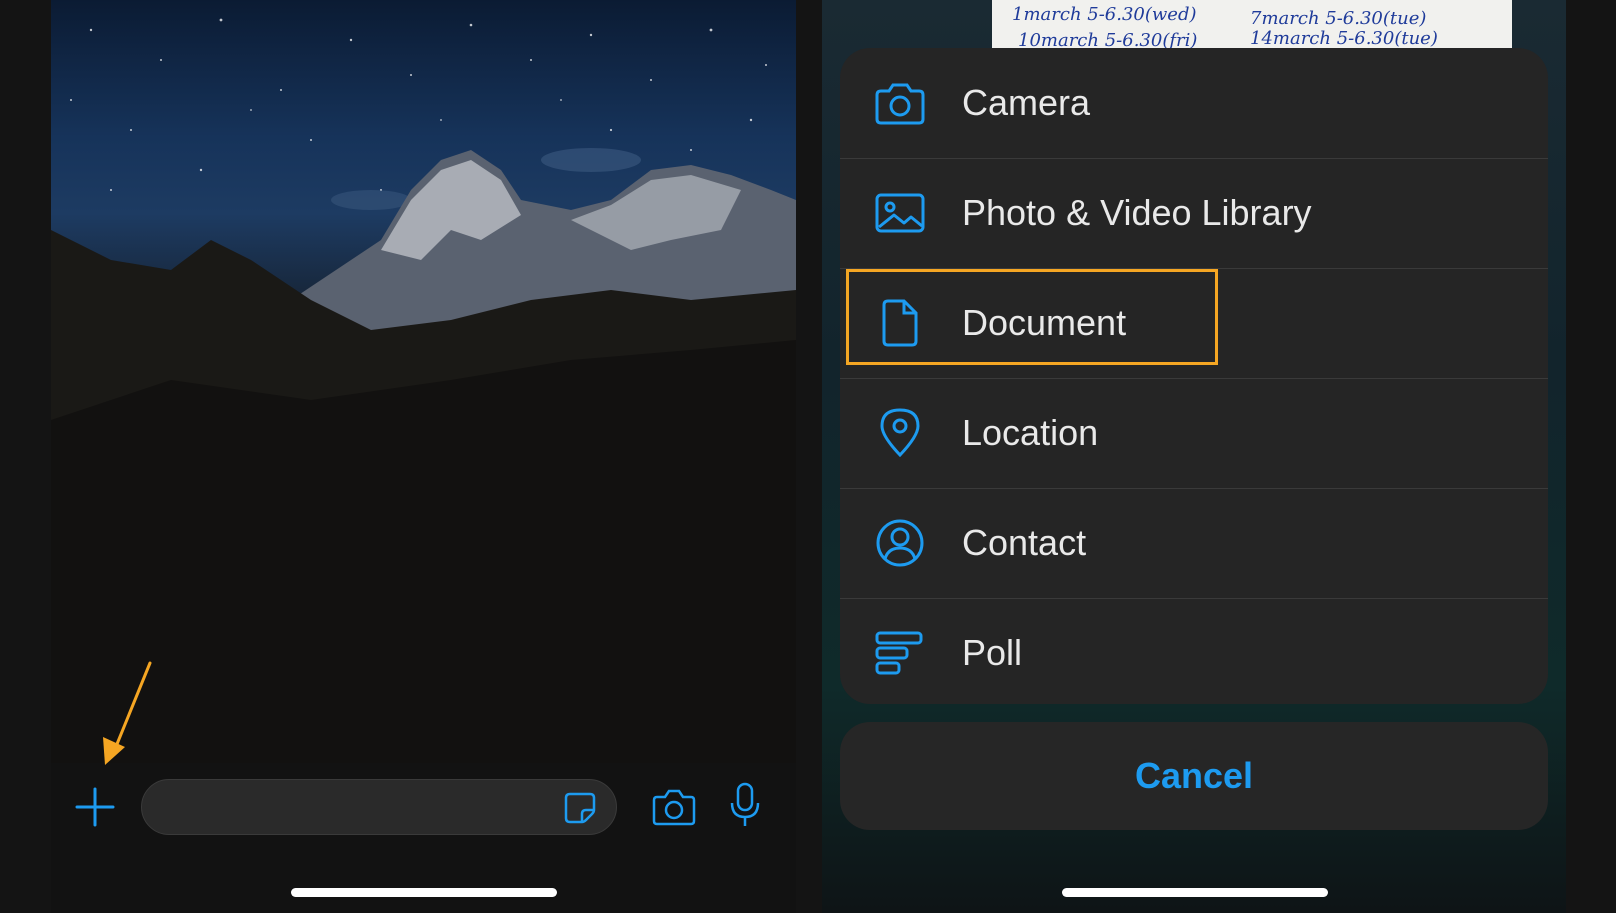 Image resolution: width=1616 pixels, height=913 pixels. I want to click on message-input, so click(354, 808).